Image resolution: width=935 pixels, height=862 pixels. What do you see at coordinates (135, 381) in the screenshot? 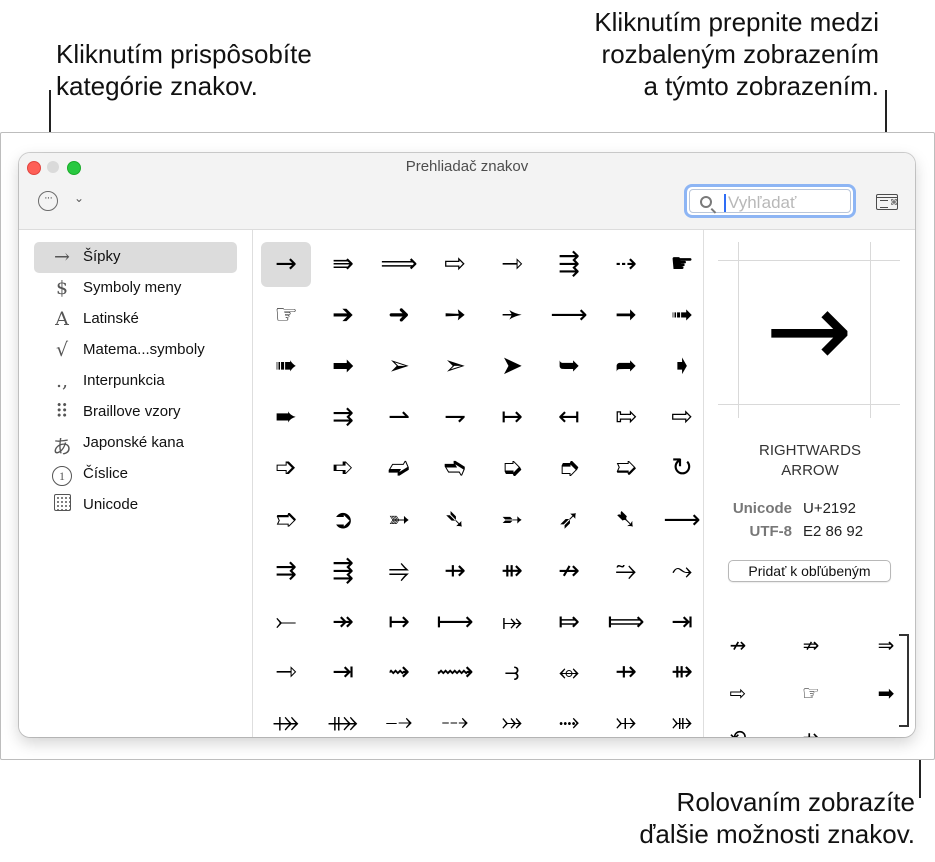
I see `sidebar-item-punctuation: ., Interpunkcia` at bounding box center [135, 381].